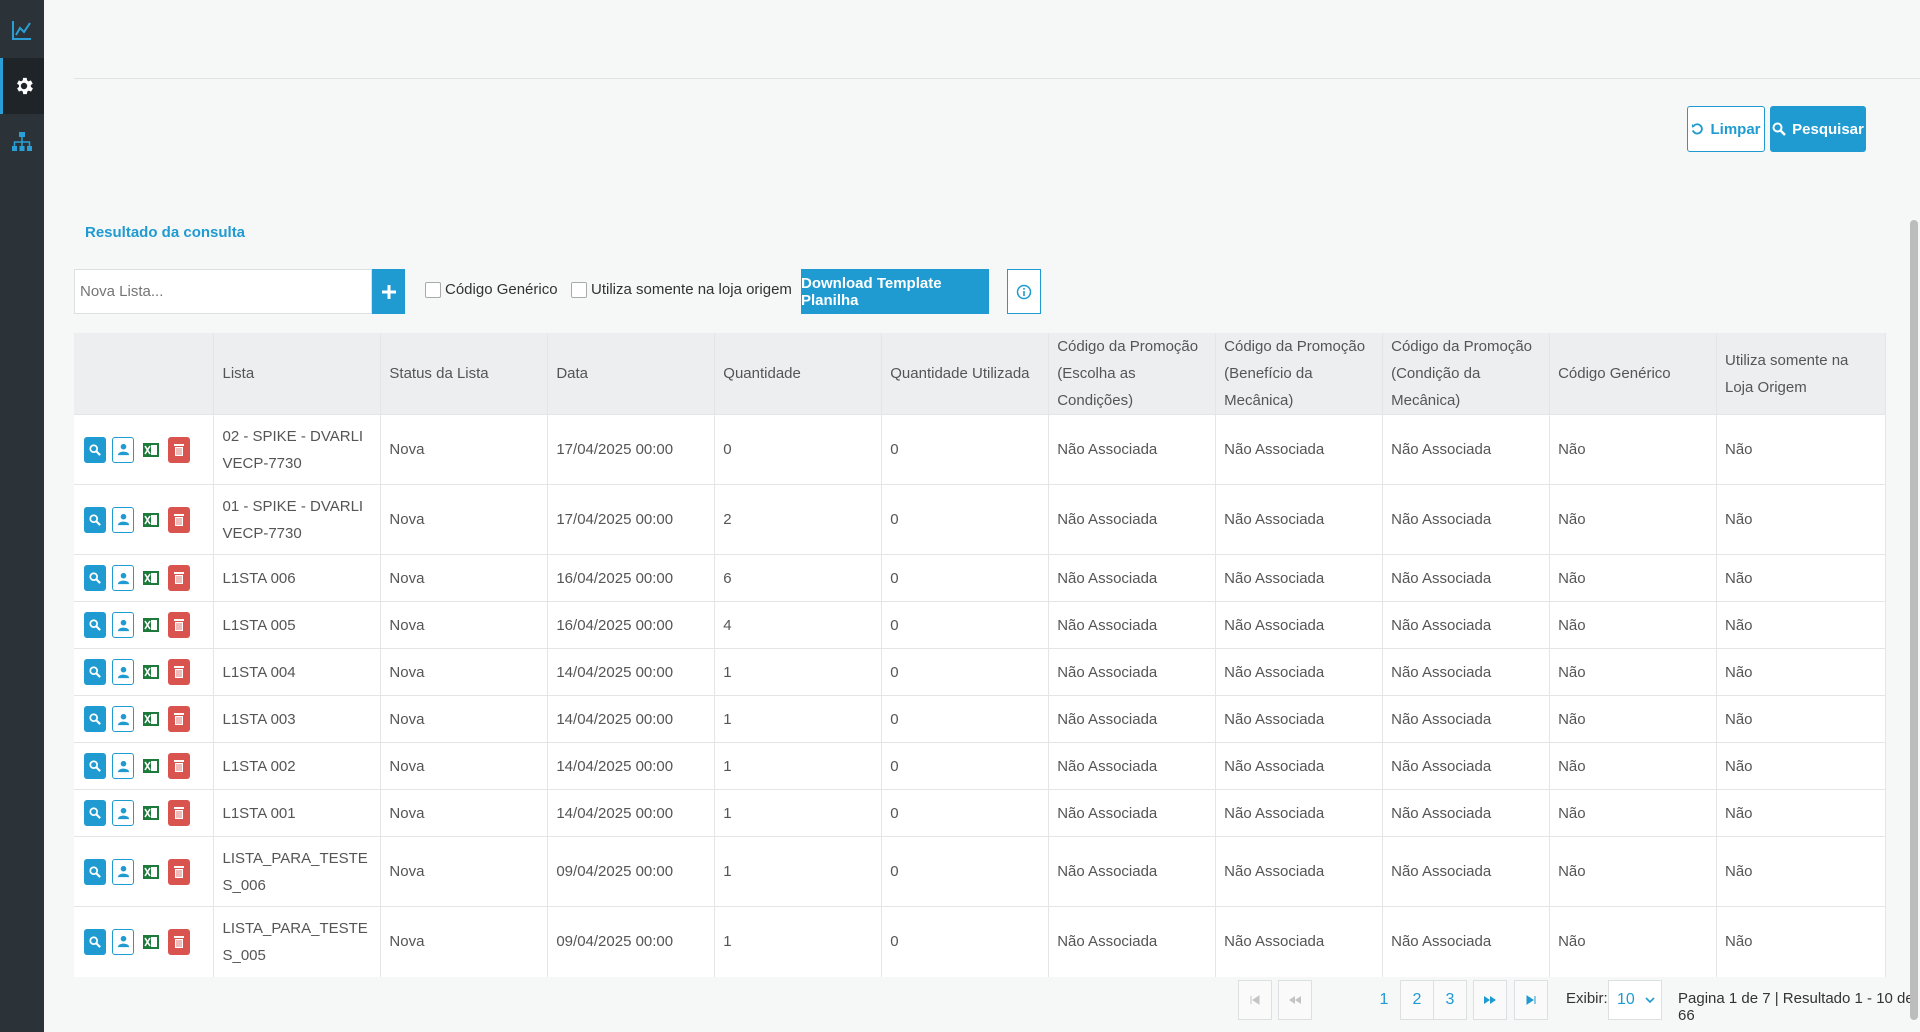 This screenshot has width=1920, height=1032. Describe the element at coordinates (1914, 620) in the screenshot. I see `vertical-scrollbar` at that location.